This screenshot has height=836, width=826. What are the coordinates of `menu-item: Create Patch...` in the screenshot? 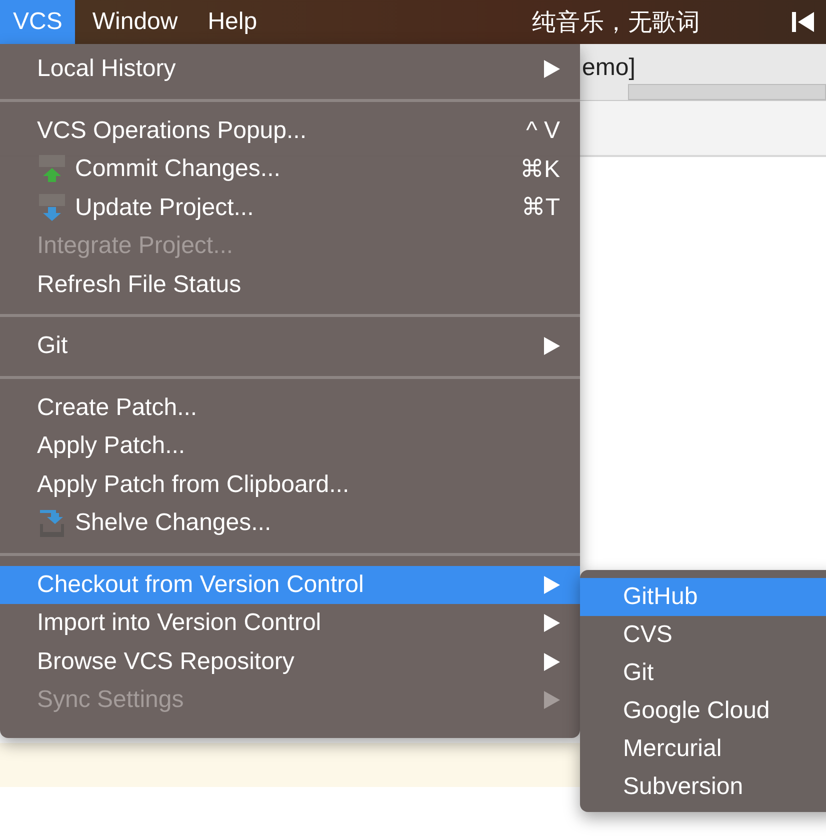 It's located at (290, 407).